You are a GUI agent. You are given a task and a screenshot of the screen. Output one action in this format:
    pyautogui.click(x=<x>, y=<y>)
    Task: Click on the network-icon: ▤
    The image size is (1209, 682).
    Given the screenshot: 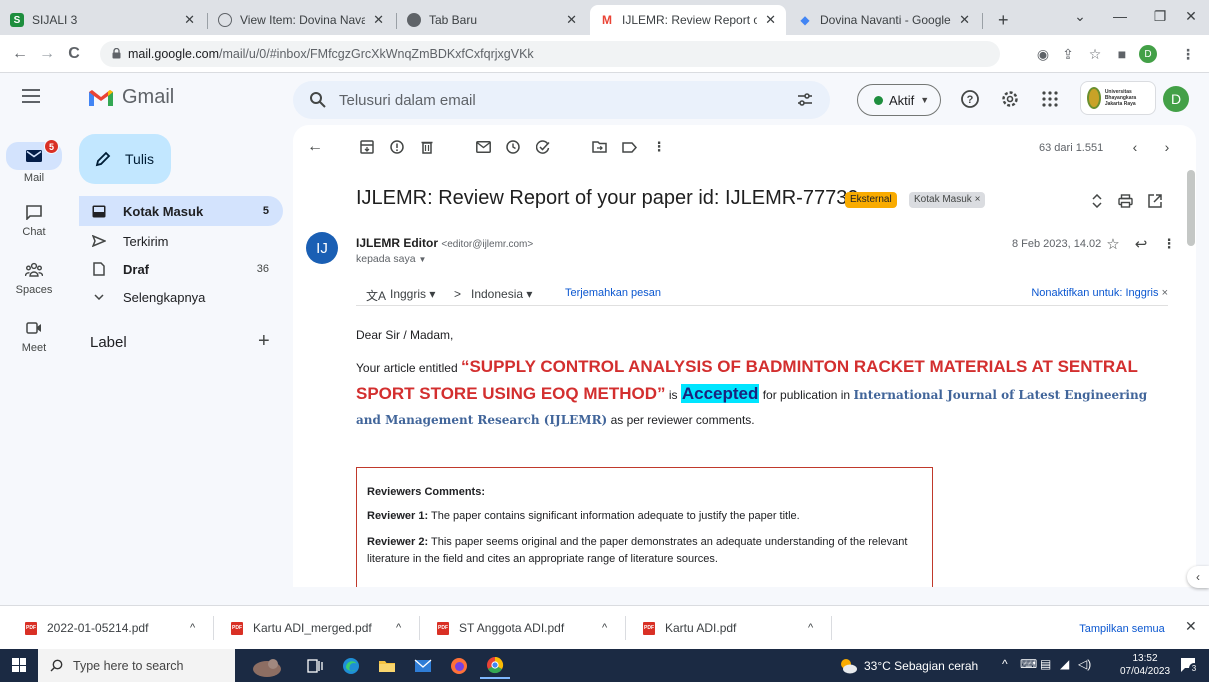 What is the action you would take?
    pyautogui.click(x=1045, y=664)
    